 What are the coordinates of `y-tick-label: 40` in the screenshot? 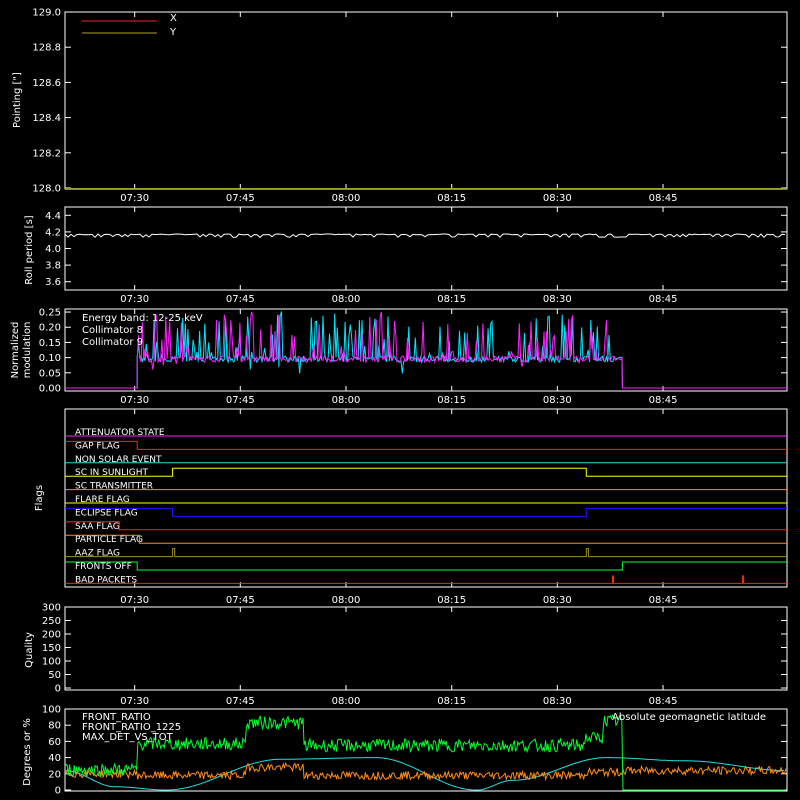 It's located at (54, 758).